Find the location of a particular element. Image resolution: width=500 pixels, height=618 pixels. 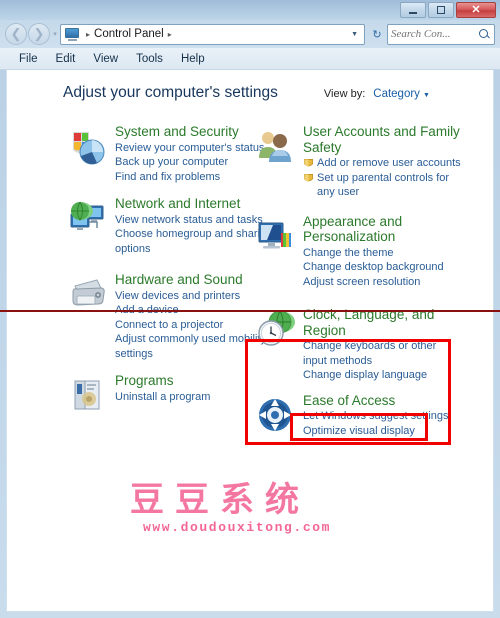

search-input is located at coordinates (434, 34).